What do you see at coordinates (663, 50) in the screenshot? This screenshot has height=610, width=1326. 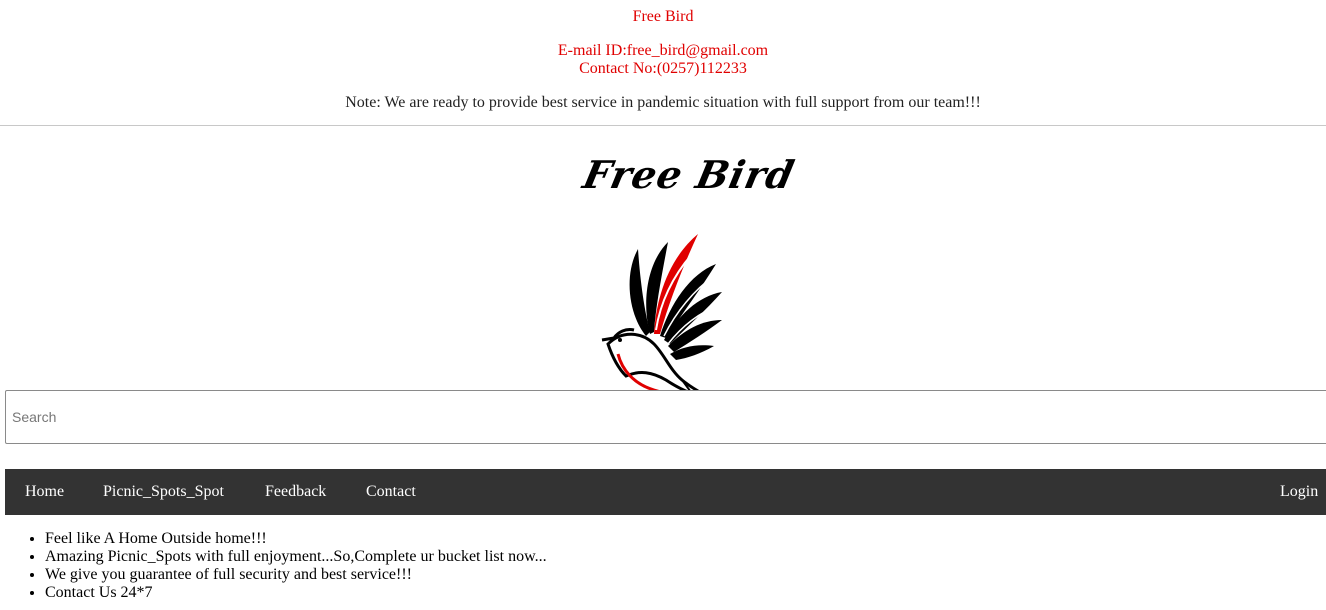 I see `header-email: E-mail ID:free_bird@gmail.com` at bounding box center [663, 50].